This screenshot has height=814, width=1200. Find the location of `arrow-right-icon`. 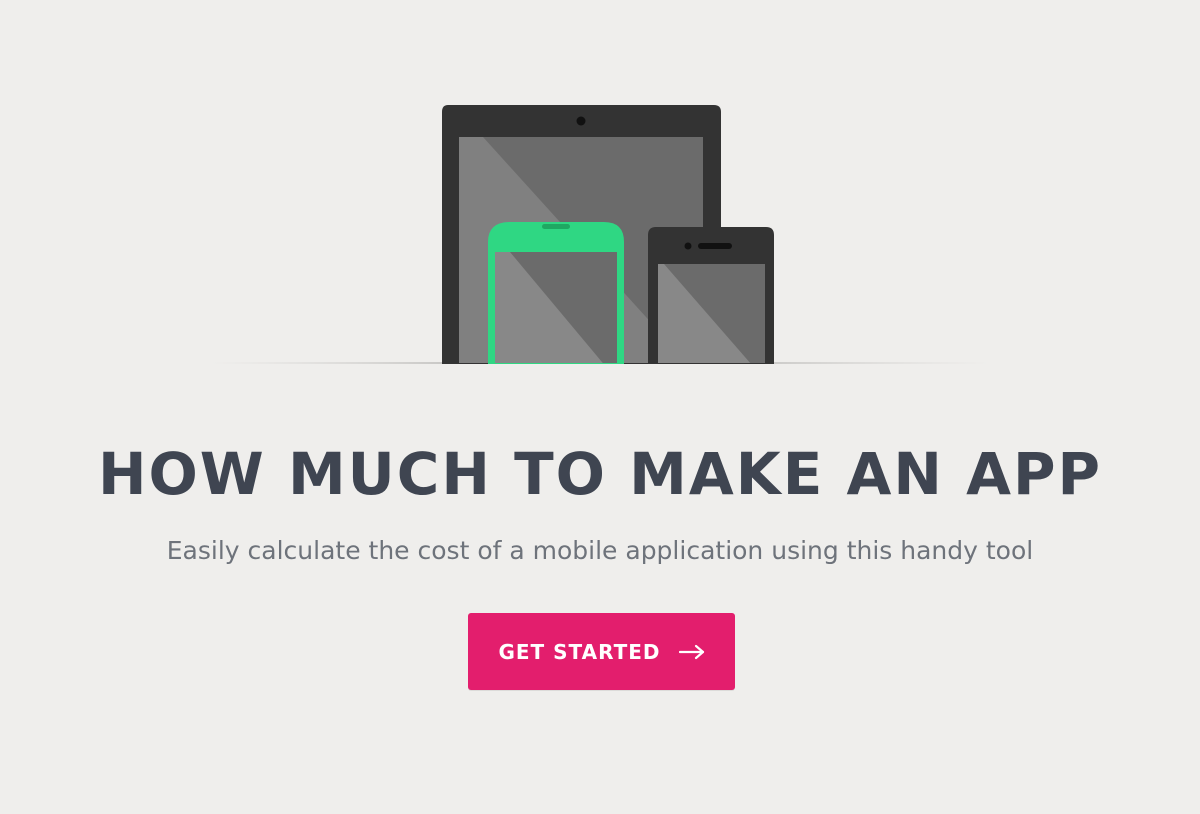

arrow-right-icon is located at coordinates (691, 651).